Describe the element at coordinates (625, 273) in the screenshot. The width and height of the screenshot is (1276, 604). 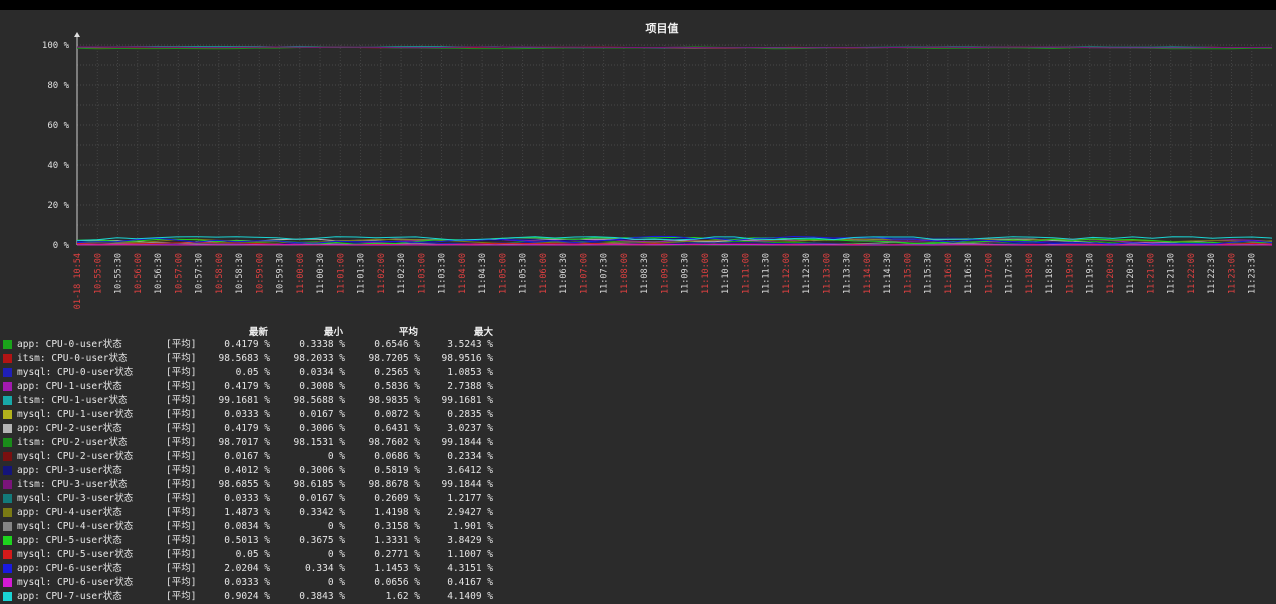
I see `x-tick-label: 11:08:00` at that location.